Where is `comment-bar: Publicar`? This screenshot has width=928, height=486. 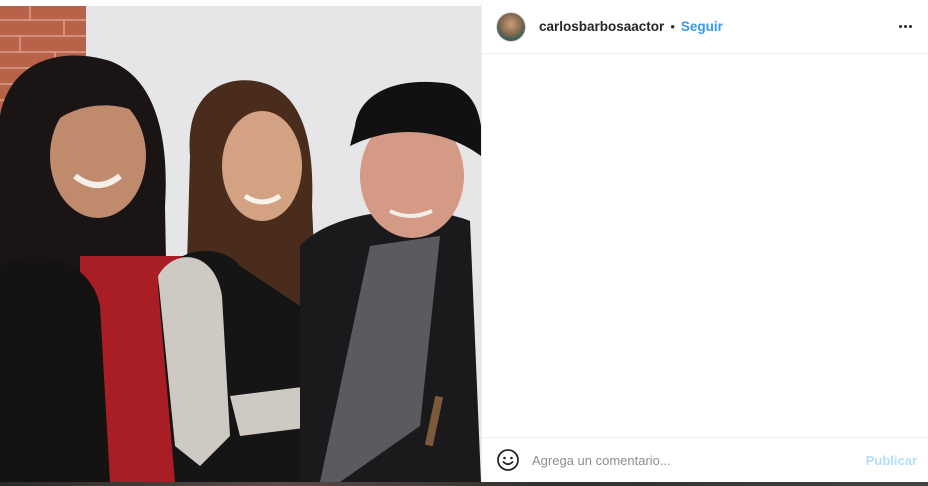 comment-bar: Publicar is located at coordinates (705, 459).